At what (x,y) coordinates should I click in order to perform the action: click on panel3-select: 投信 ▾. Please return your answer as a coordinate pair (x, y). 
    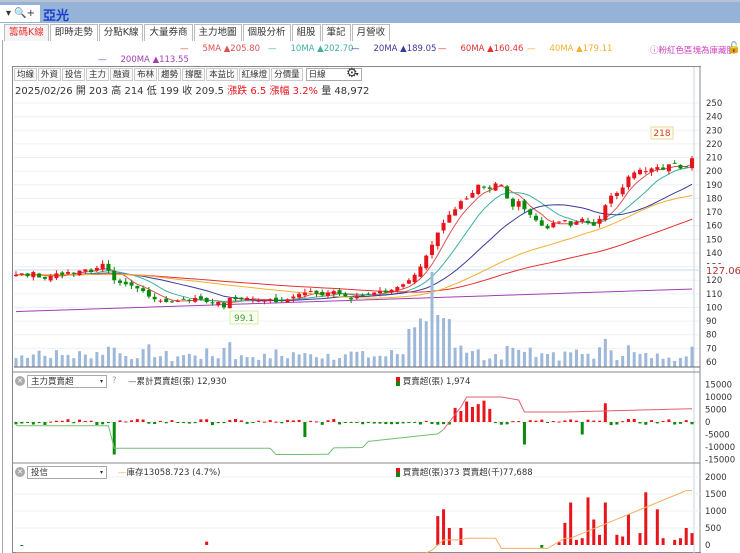
    Looking at the image, I should click on (67, 472).